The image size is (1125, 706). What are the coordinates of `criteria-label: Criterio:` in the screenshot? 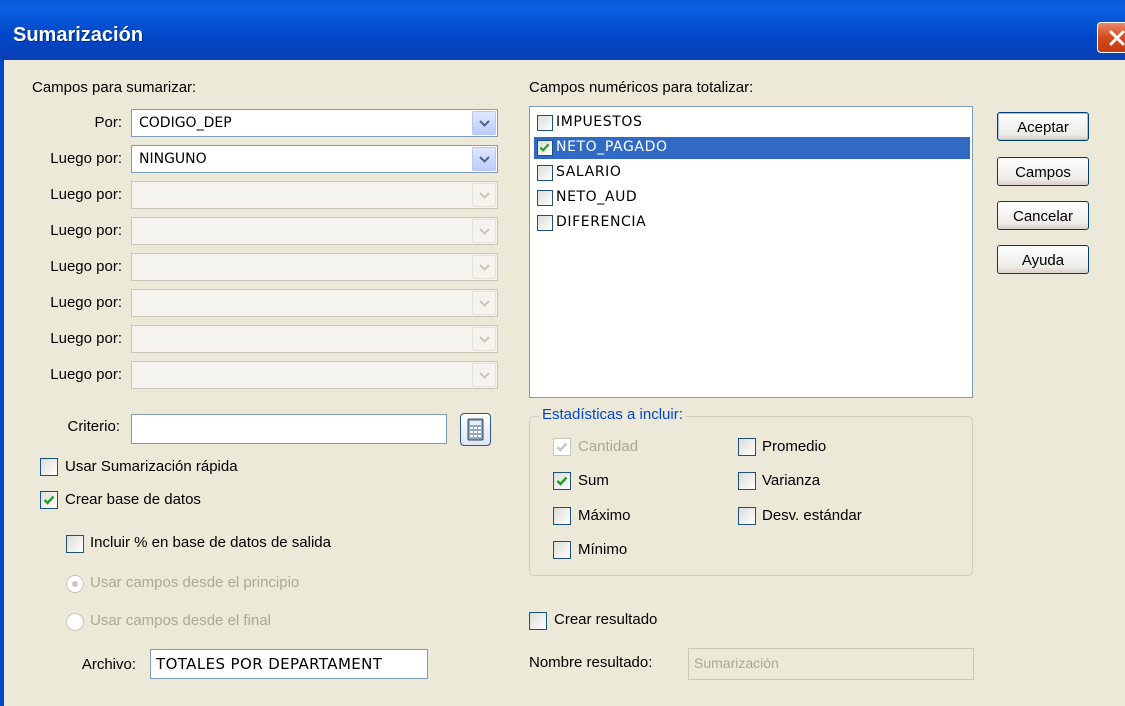 It's located at (93, 426).